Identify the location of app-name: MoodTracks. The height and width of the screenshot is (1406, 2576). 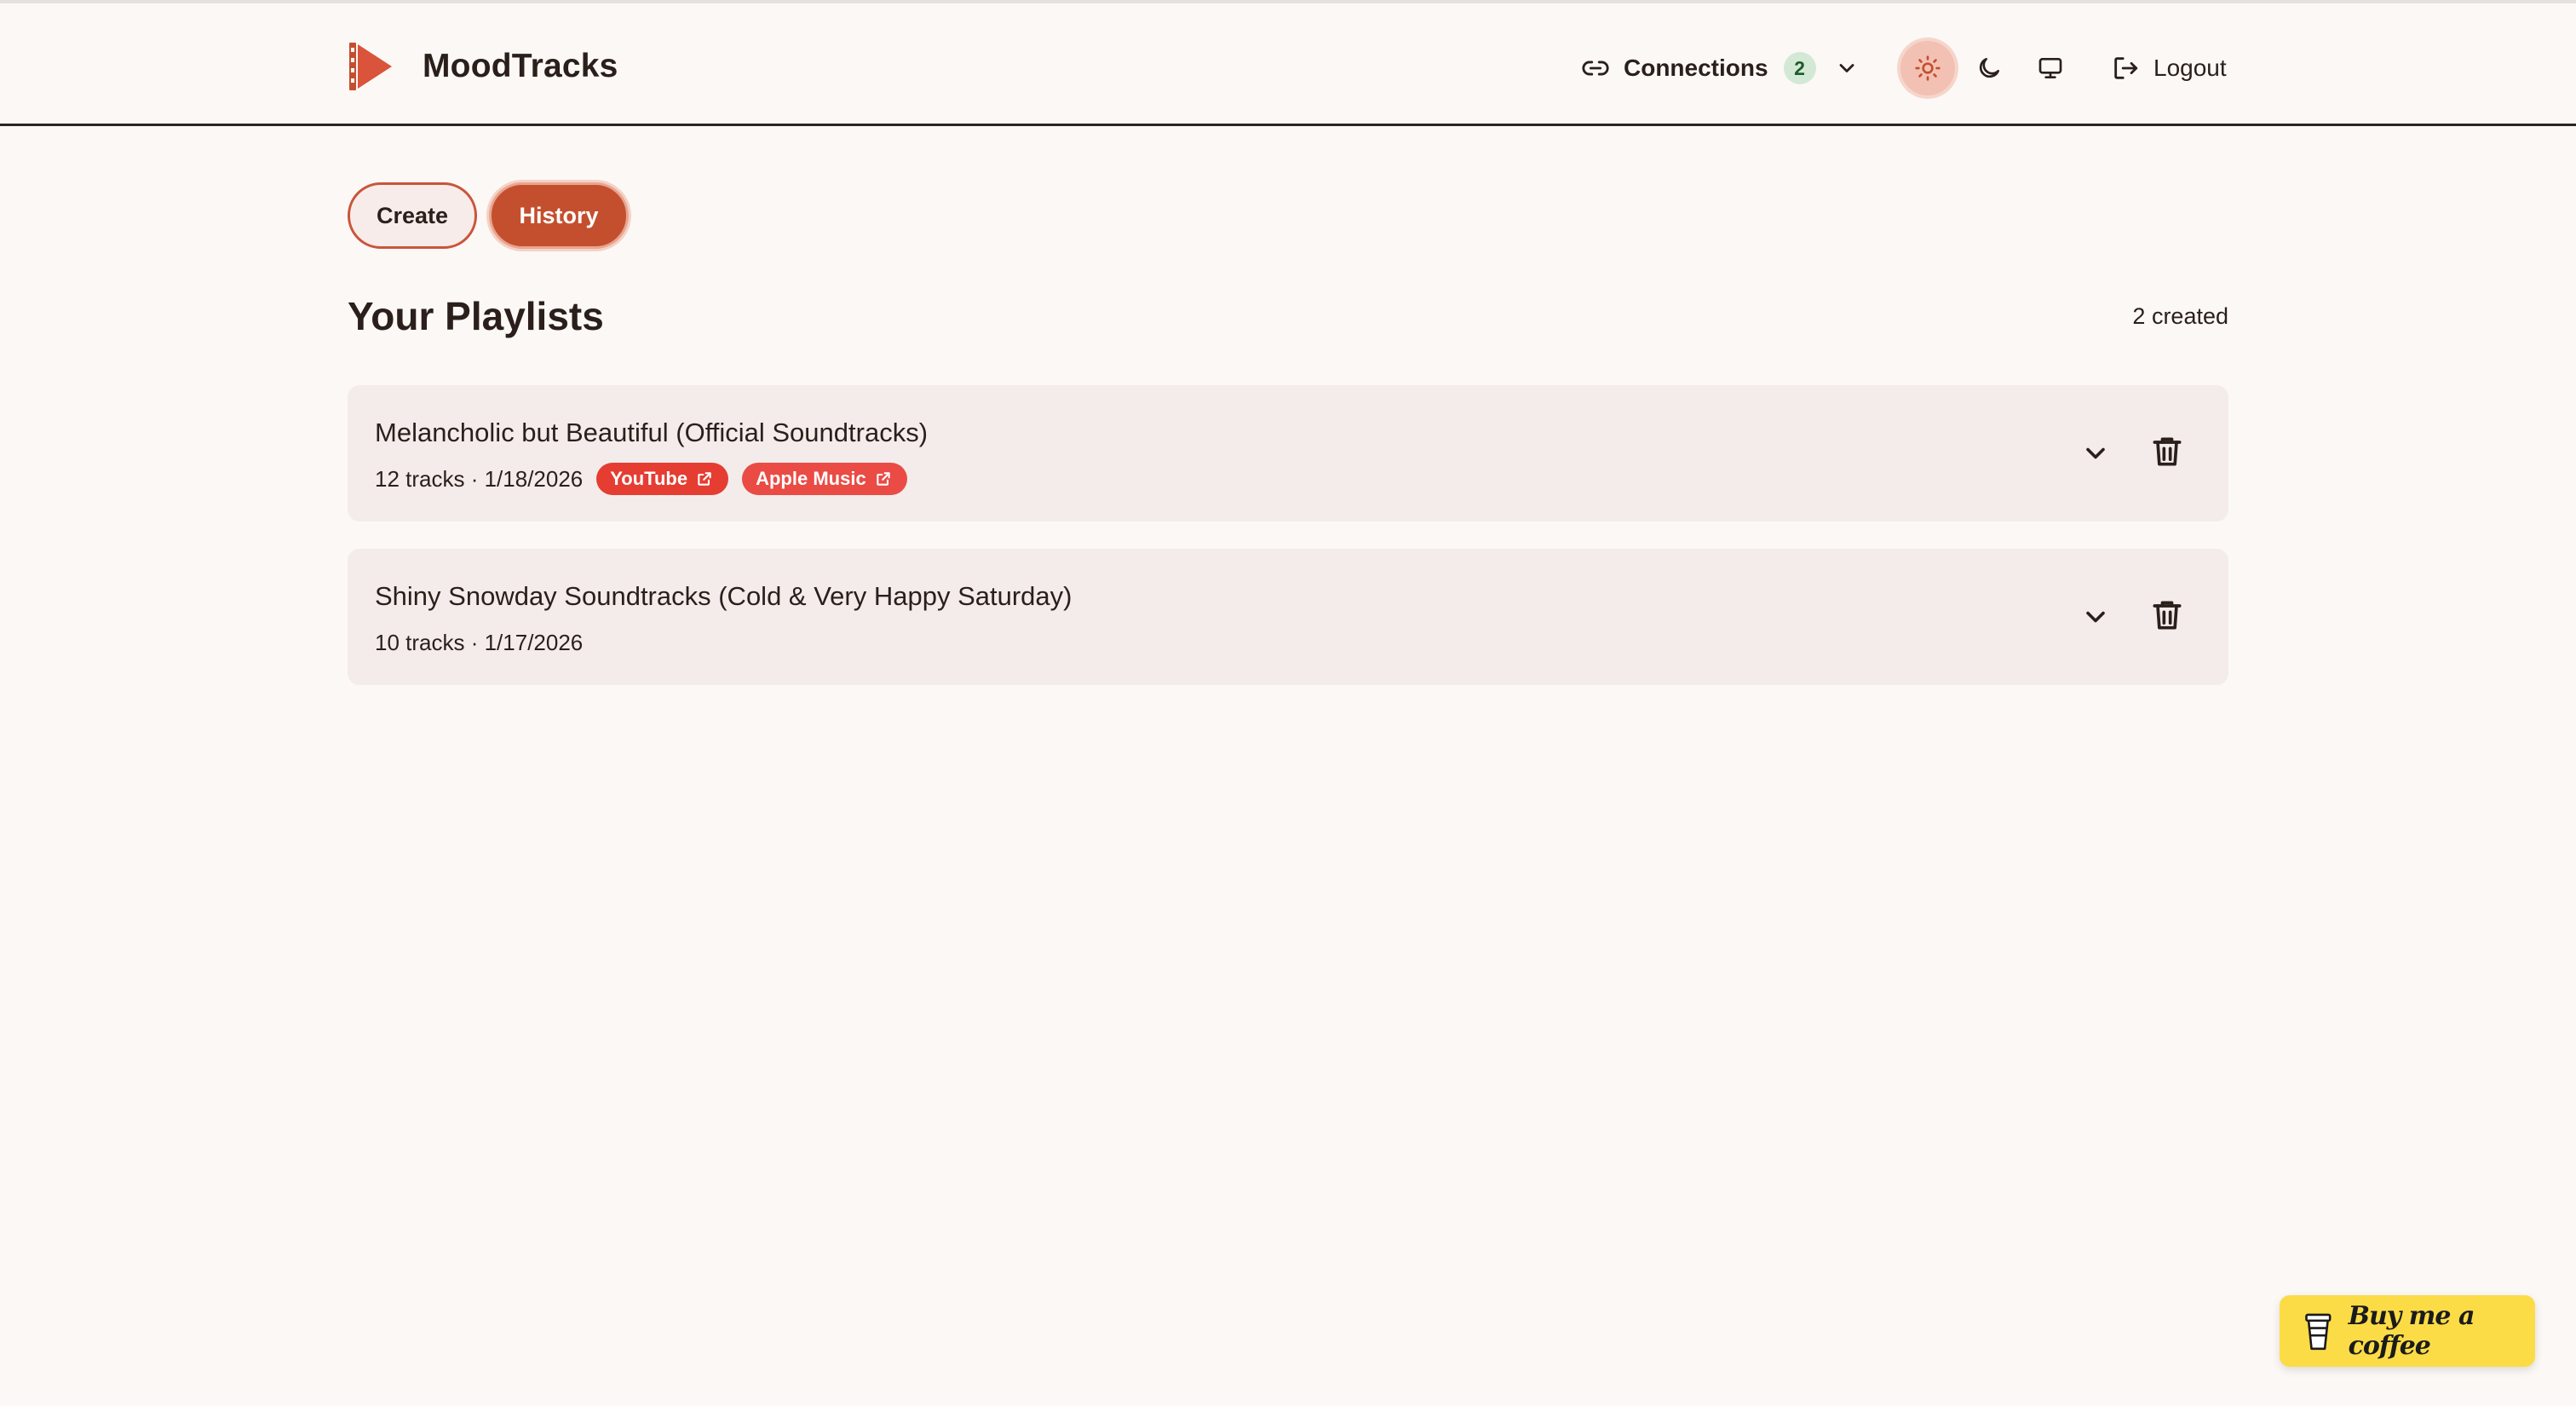
(521, 66).